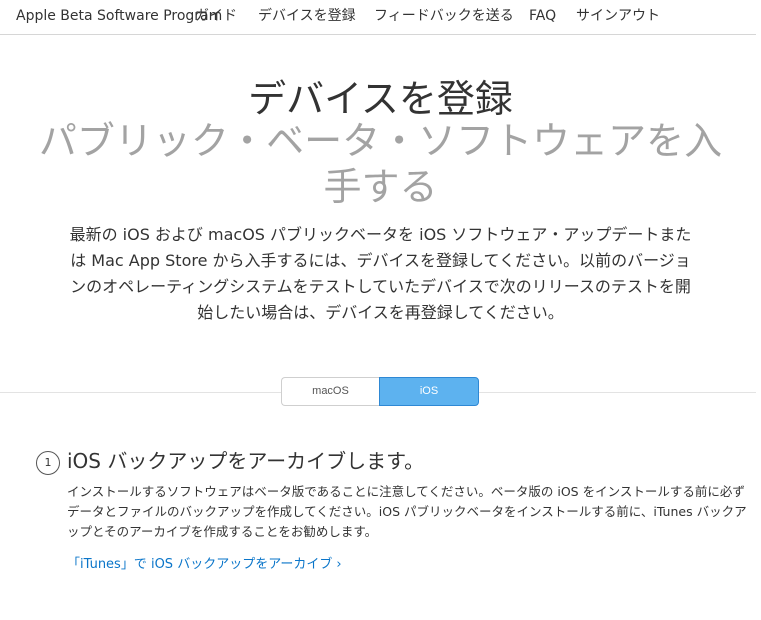  Describe the element at coordinates (200, 564) in the screenshot. I see `archive-backup-link-label: 「iTunes」で iOS バックアップをアーカイブ` at that location.